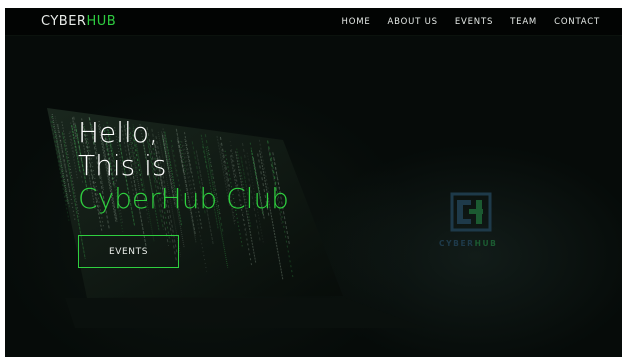 This screenshot has width=627, height=361. What do you see at coordinates (413, 22) in the screenshot?
I see `nav-about-us: ABOUT US` at bounding box center [413, 22].